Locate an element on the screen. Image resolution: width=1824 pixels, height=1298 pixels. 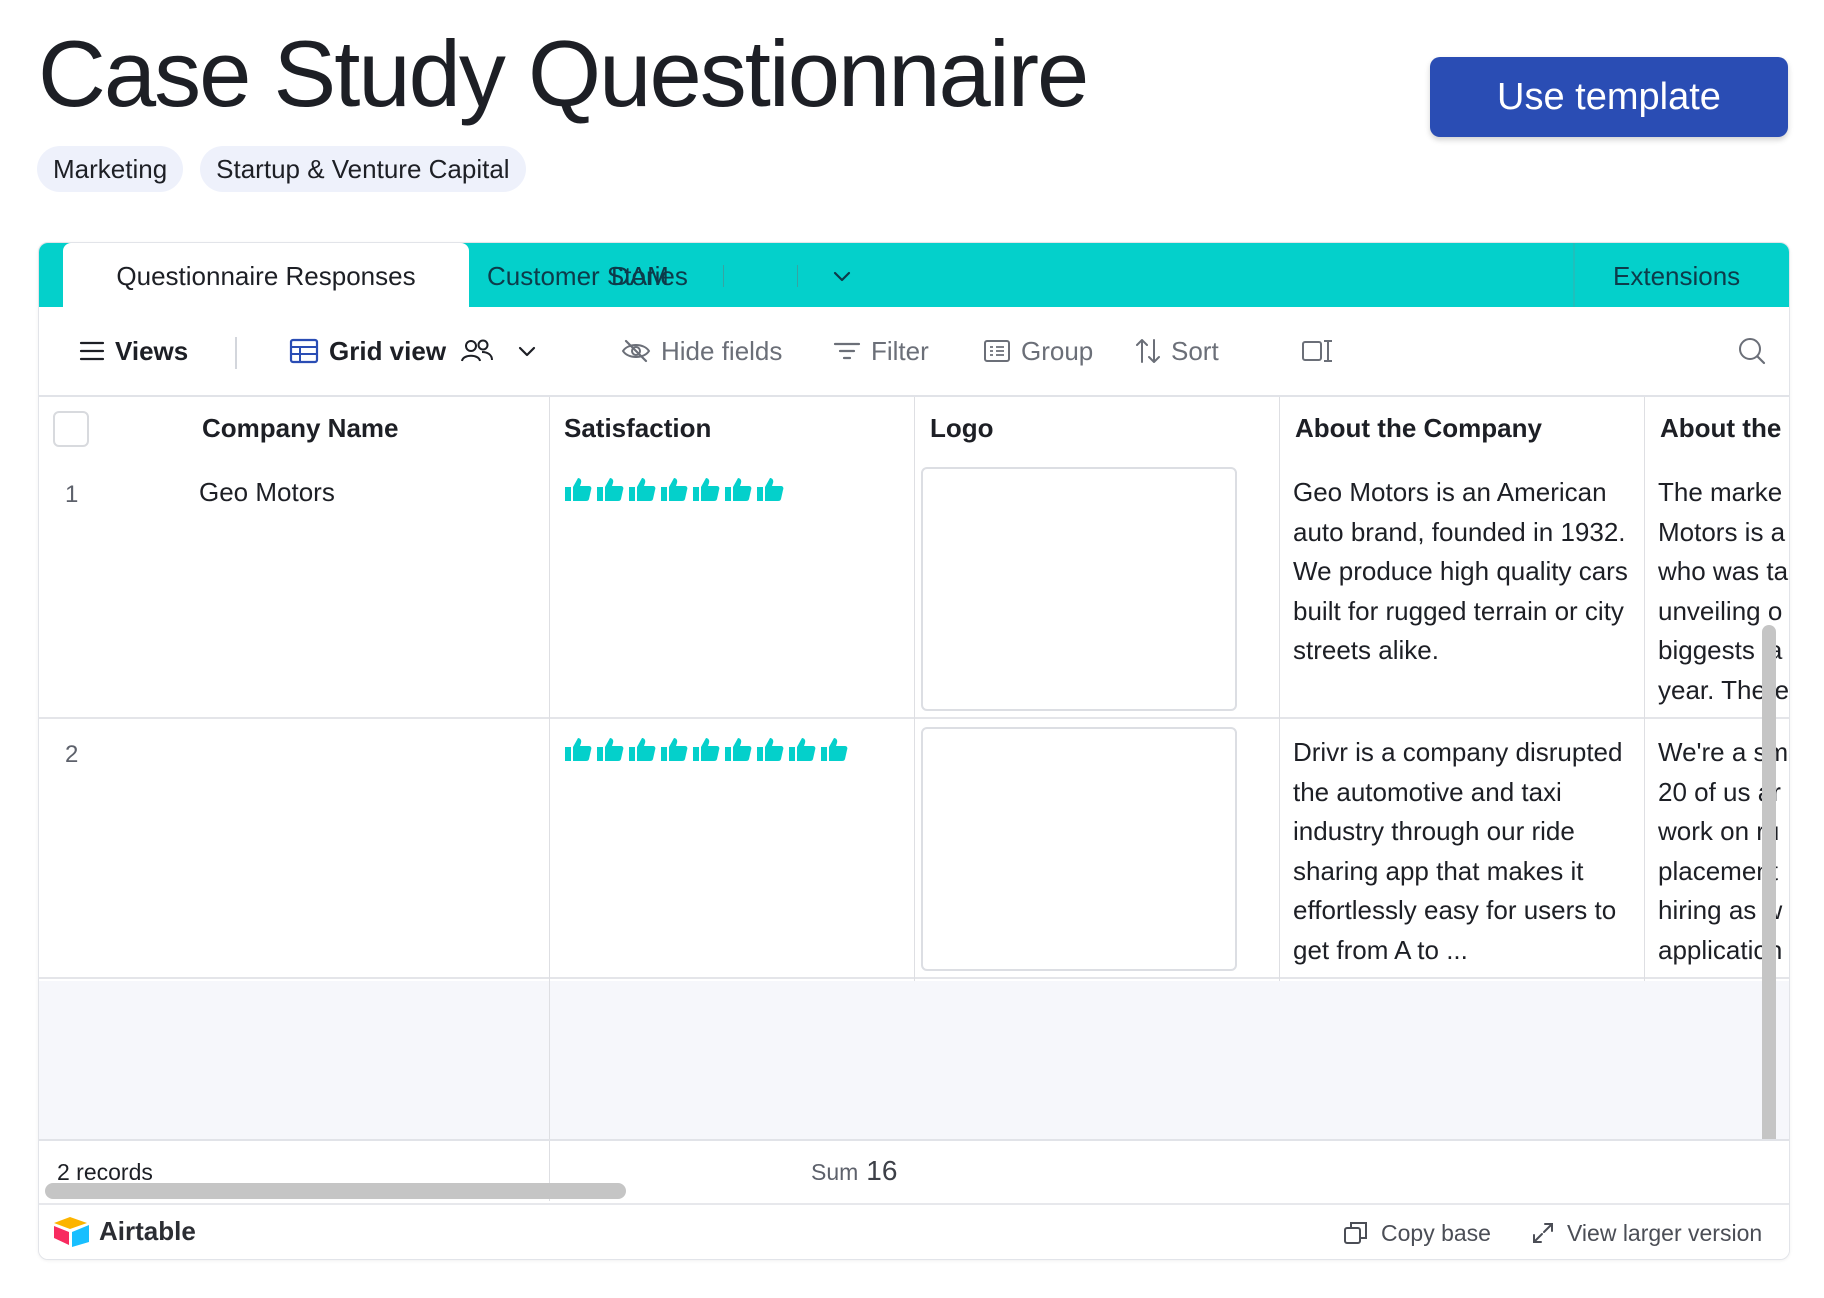
embed-footer: Airtable Copy base View larger version is located at coordinates (914, 1231).